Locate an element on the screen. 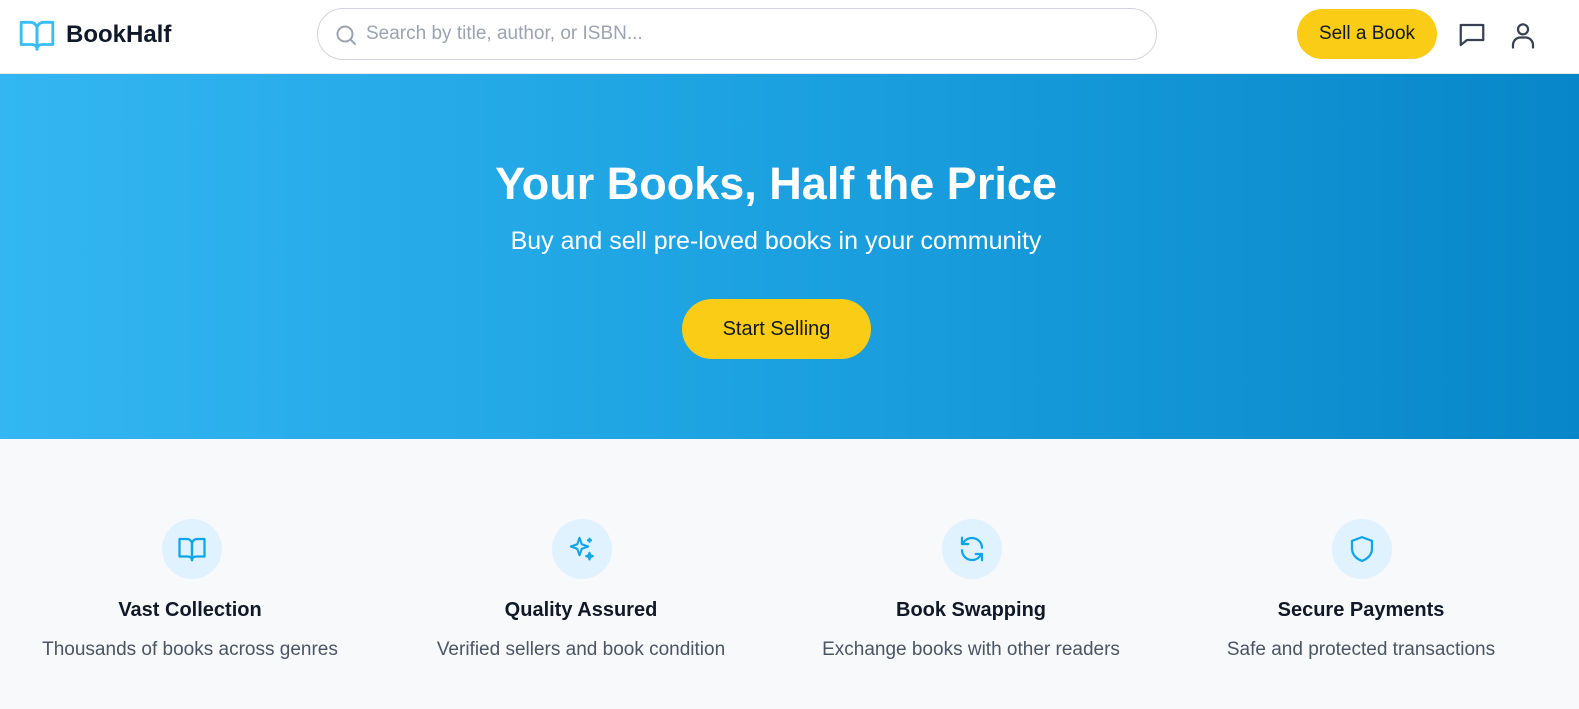 The width and height of the screenshot is (1579, 709). feature-description: Thousands of books across genres is located at coordinates (190, 649).